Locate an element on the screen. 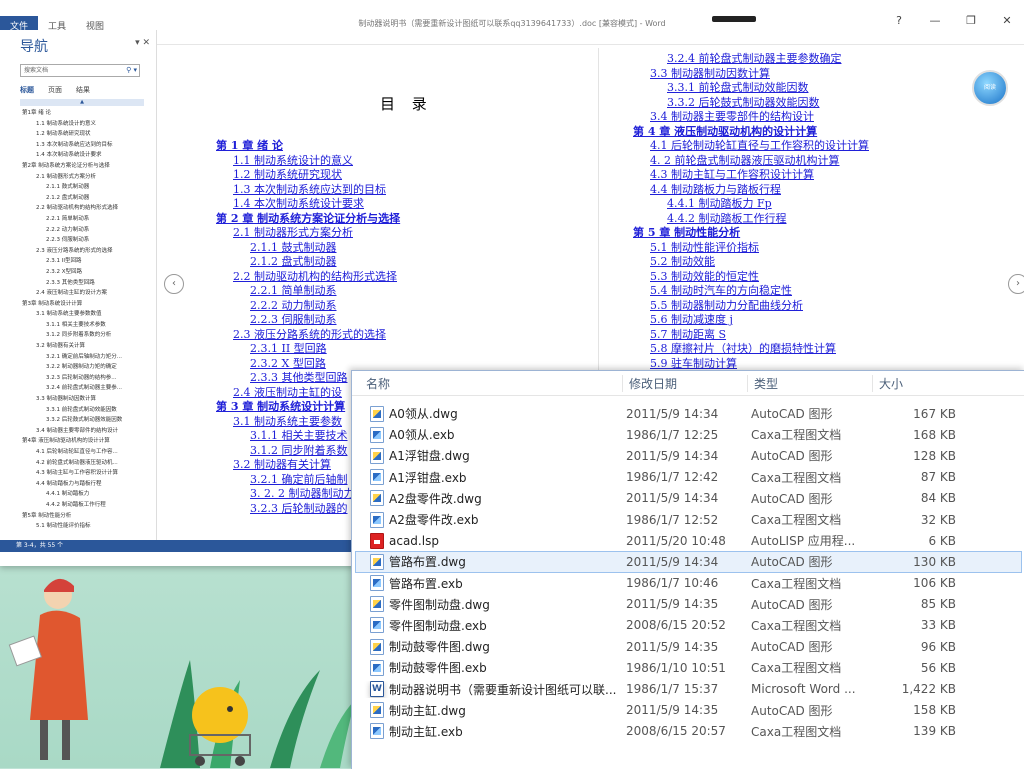 Image resolution: width=1024 pixels, height=769 pixels. toc-section-link: 3.3.2 后轮鼓式制动器效能因数 is located at coordinates (743, 103).